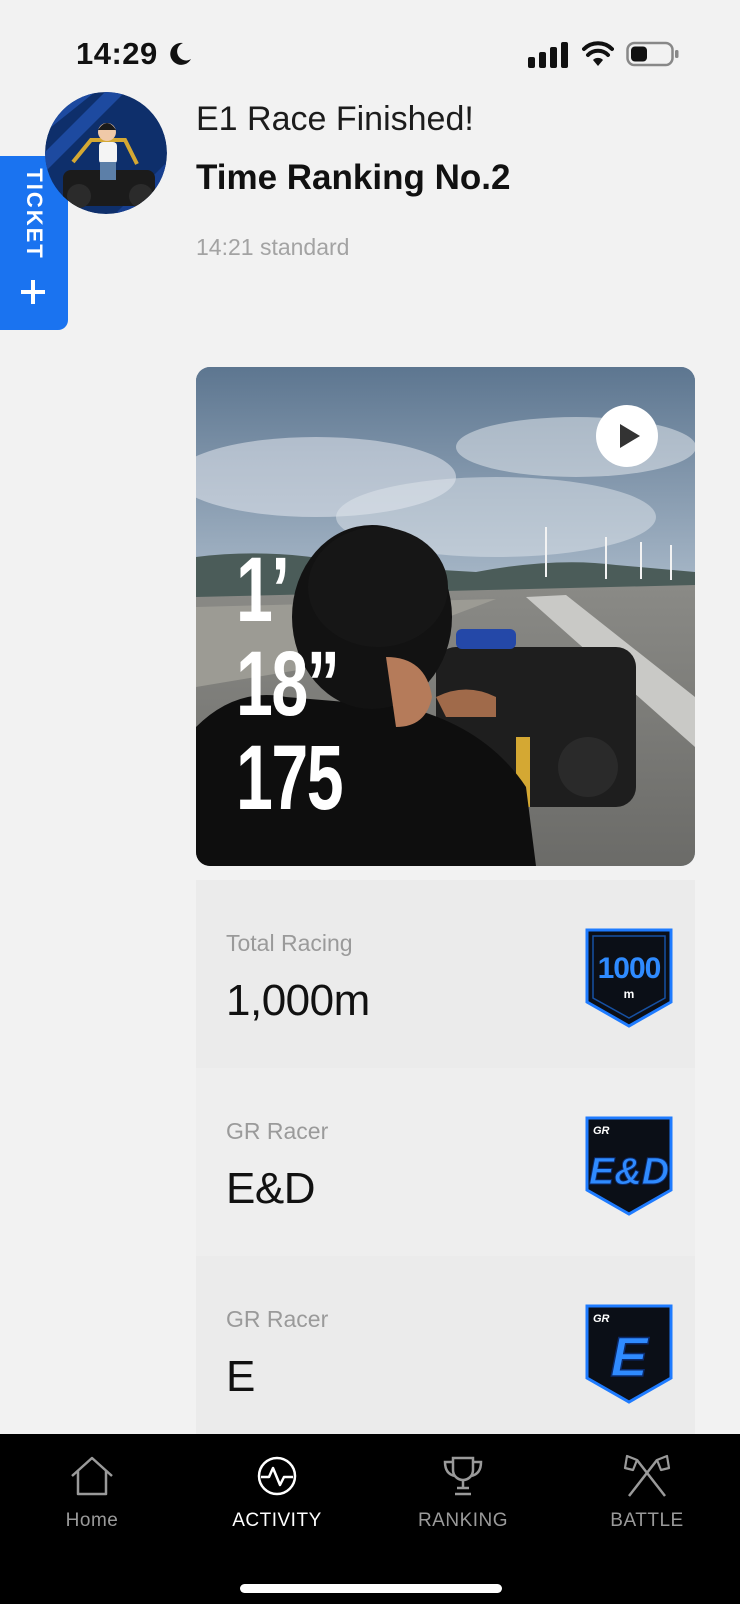 This screenshot has height=1604, width=740. What do you see at coordinates (263, 590) in the screenshot?
I see `lap-minutes: 1’` at bounding box center [263, 590].